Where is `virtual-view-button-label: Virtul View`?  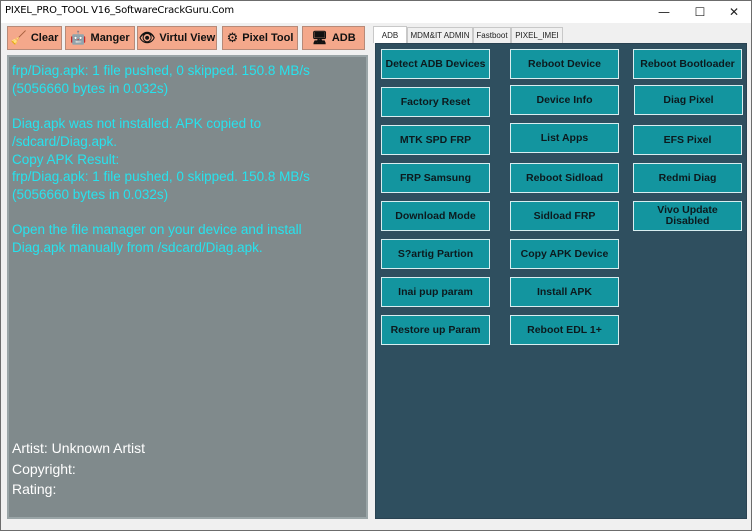
virtual-view-button-label: Virtul View is located at coordinates (187, 38).